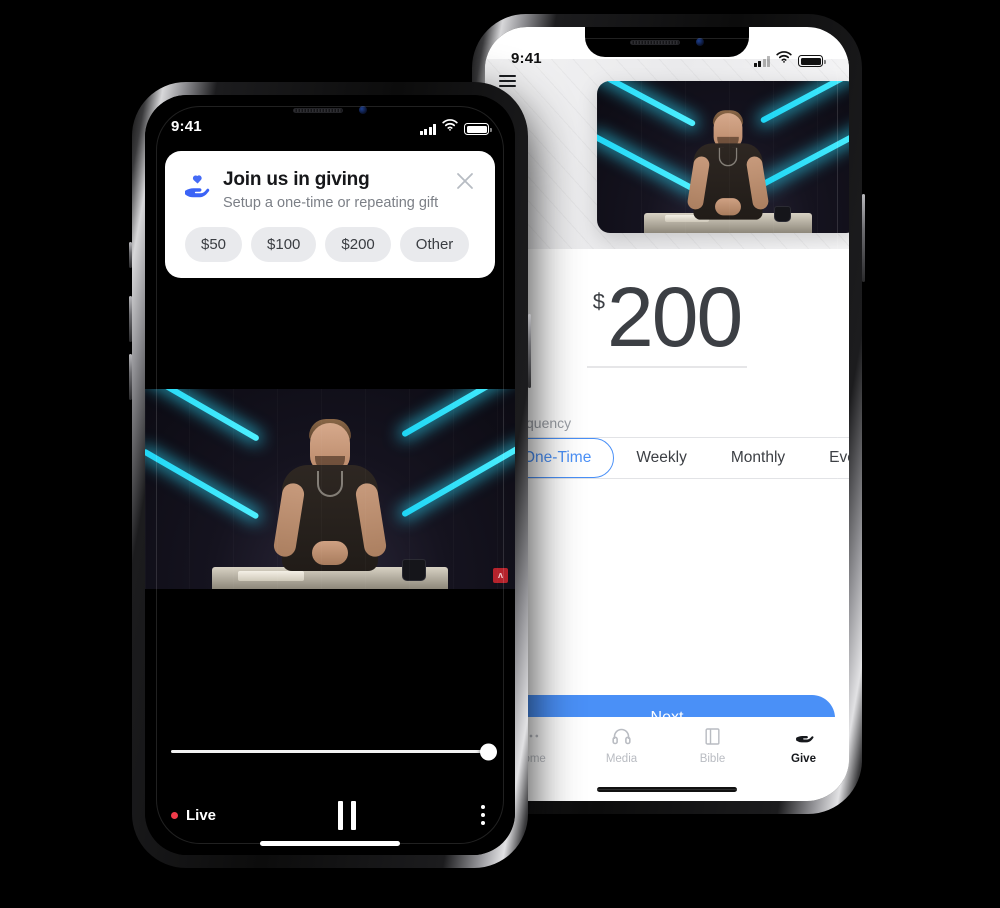 The height and width of the screenshot is (908, 1000). Describe the element at coordinates (483, 815) in the screenshot. I see `kebab-menu-icon` at that location.